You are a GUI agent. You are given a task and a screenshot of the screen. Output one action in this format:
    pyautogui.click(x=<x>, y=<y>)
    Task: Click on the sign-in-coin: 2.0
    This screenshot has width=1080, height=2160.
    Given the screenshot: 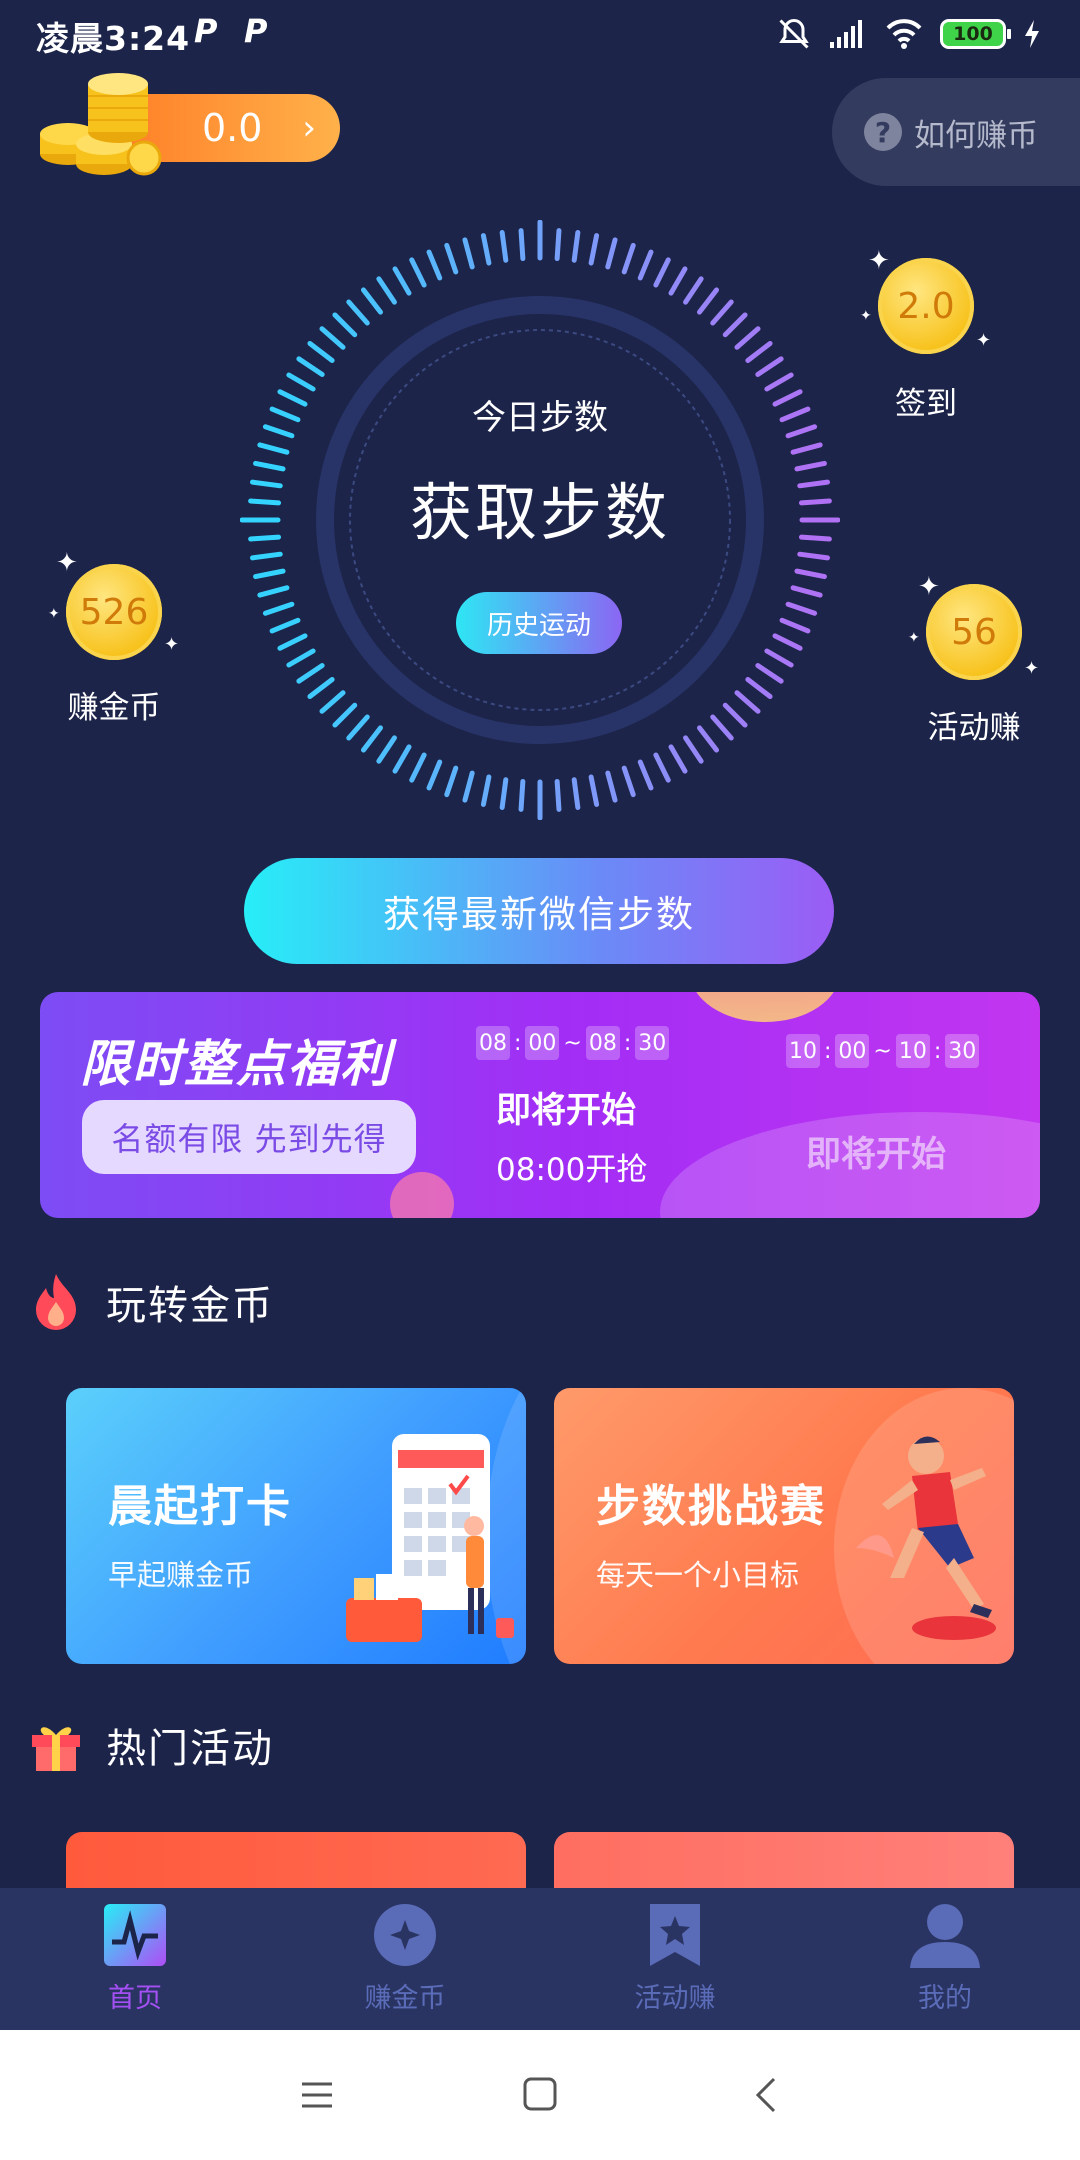 What is the action you would take?
    pyautogui.click(x=926, y=306)
    